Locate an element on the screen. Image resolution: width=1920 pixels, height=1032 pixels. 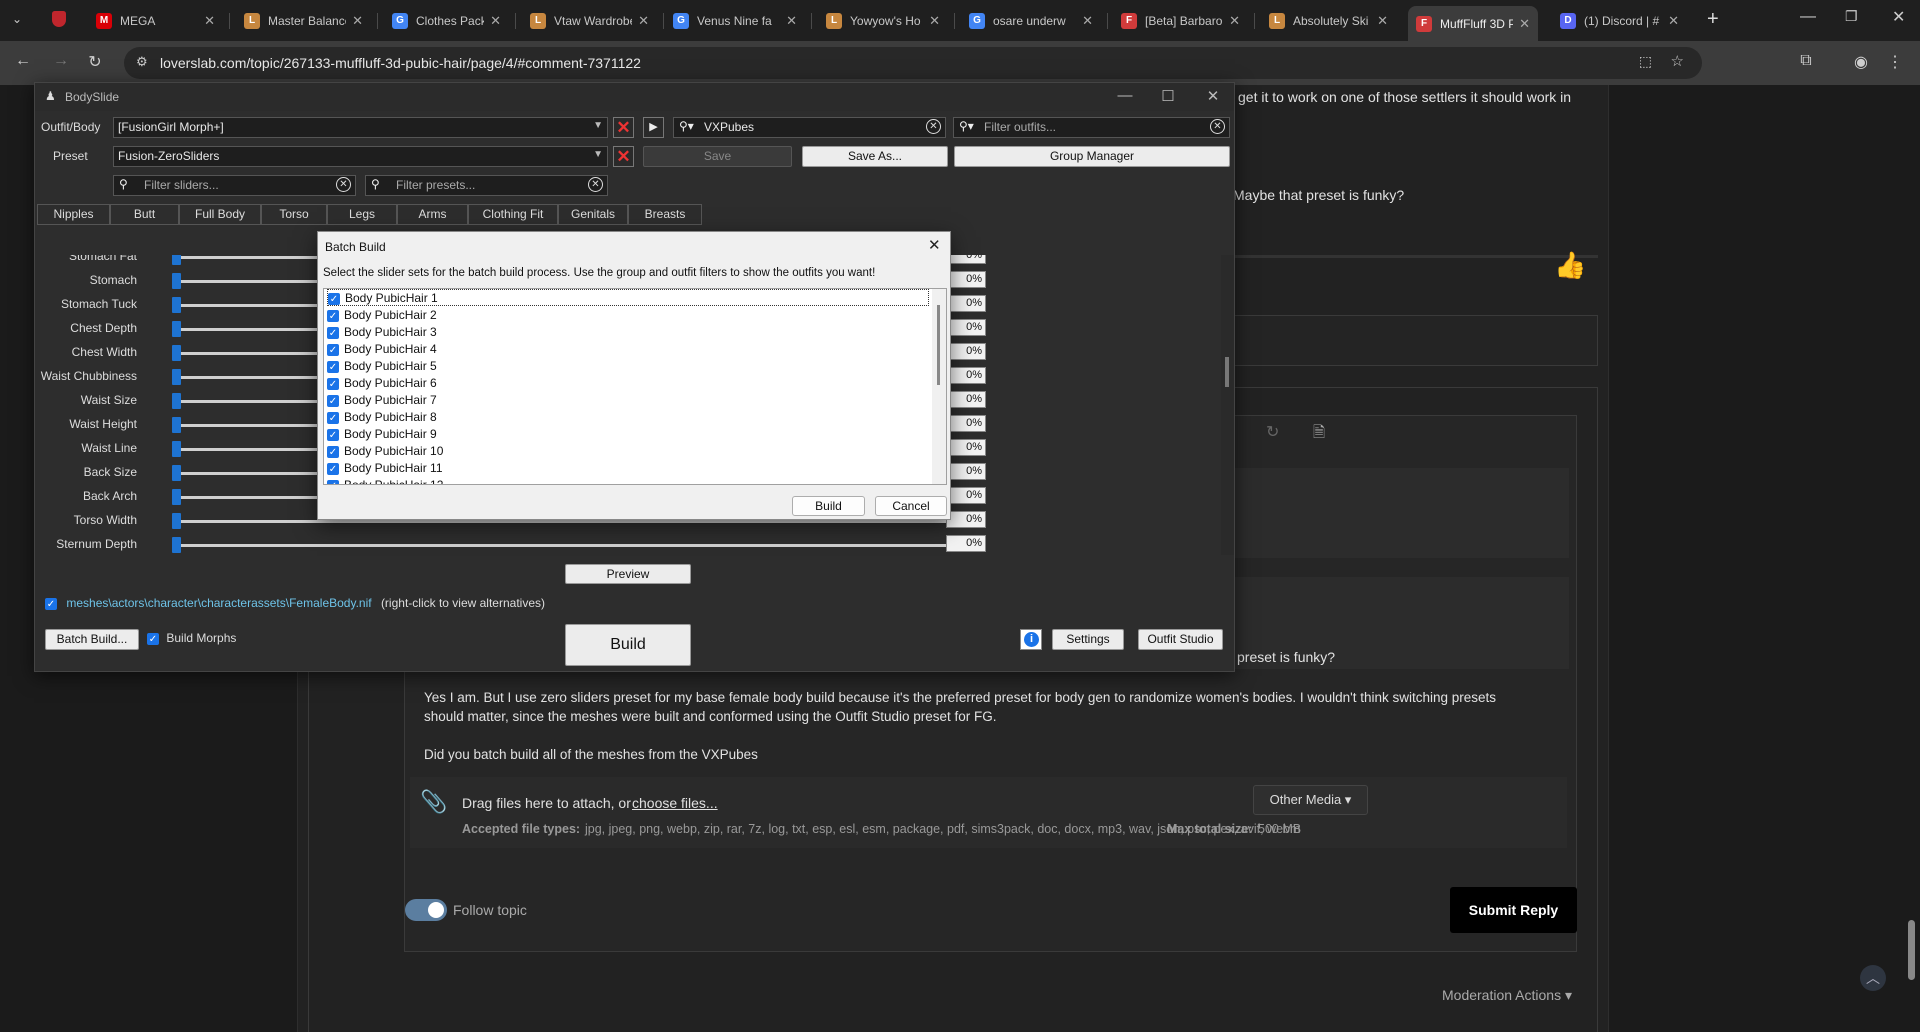
window-minimize-icon: — is located at coordinates (1808, 17).